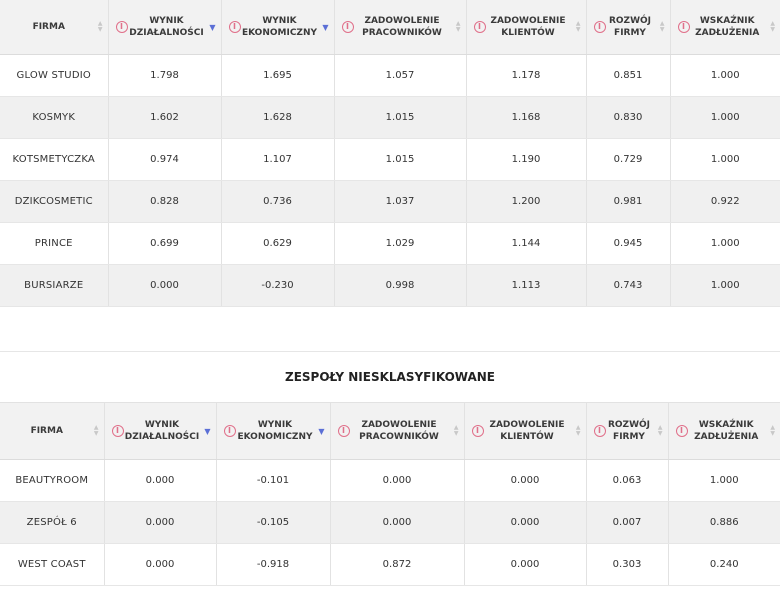 This screenshot has height=596, width=780. I want to click on cell-rozwoj-firmy: 0.830, so click(628, 117).